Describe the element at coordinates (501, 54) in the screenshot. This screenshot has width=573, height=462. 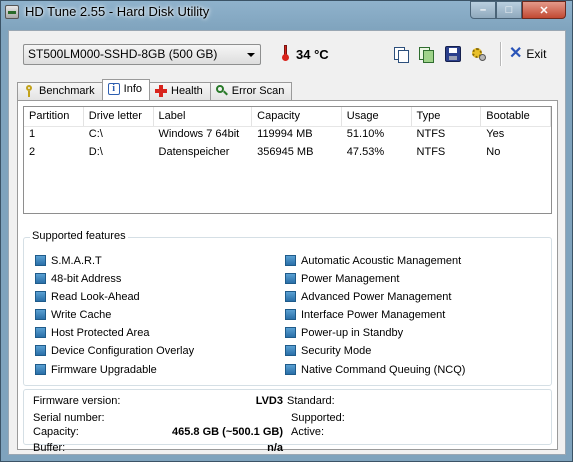
I see `toolbar-divider` at that location.